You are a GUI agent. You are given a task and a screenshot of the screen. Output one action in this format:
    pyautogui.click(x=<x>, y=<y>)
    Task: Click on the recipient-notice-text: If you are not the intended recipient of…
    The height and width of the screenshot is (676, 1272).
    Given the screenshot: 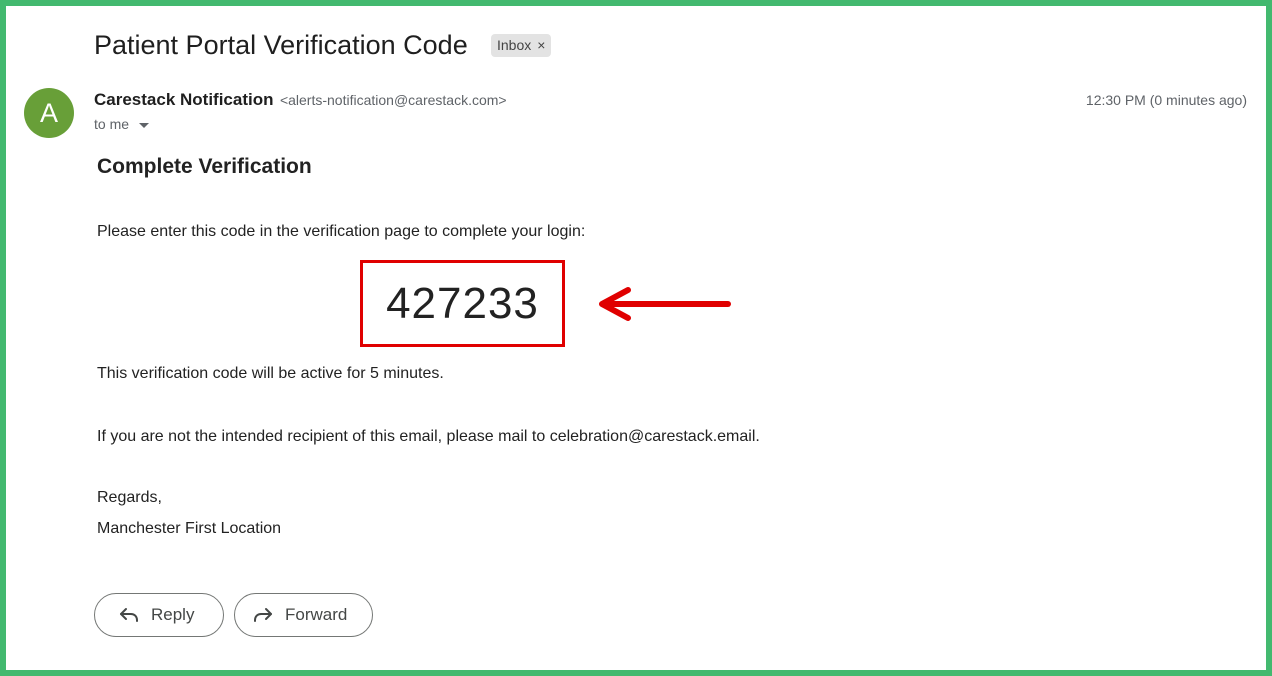 What is the action you would take?
    pyautogui.click(x=428, y=436)
    